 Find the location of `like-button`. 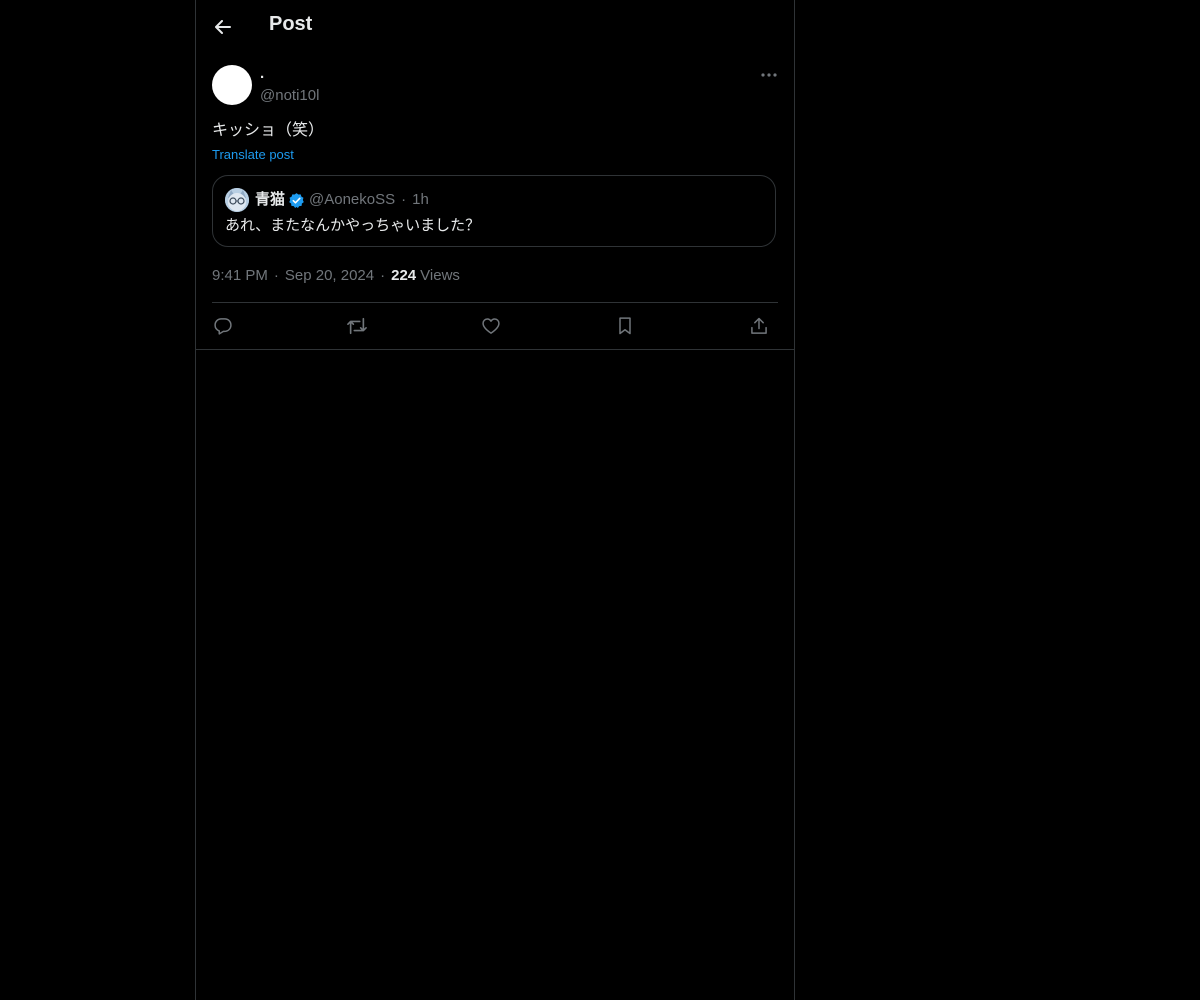

like-button is located at coordinates (491, 326).